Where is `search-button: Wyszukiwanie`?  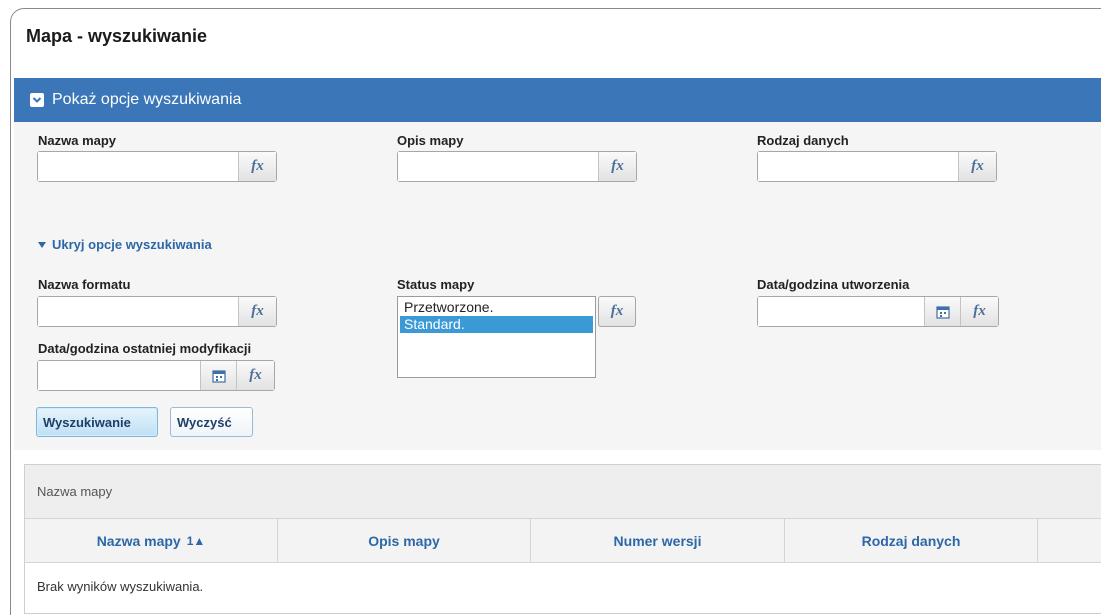
search-button: Wyszukiwanie is located at coordinates (97, 422).